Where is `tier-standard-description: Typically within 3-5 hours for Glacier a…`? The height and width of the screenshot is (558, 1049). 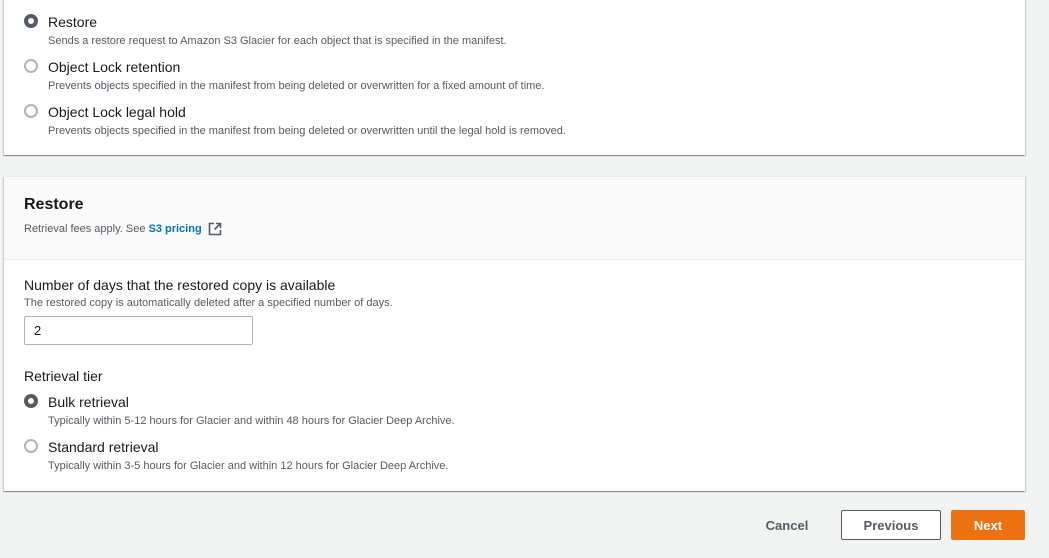 tier-standard-description: Typically within 3-5 hours for Glacier a… is located at coordinates (248, 466).